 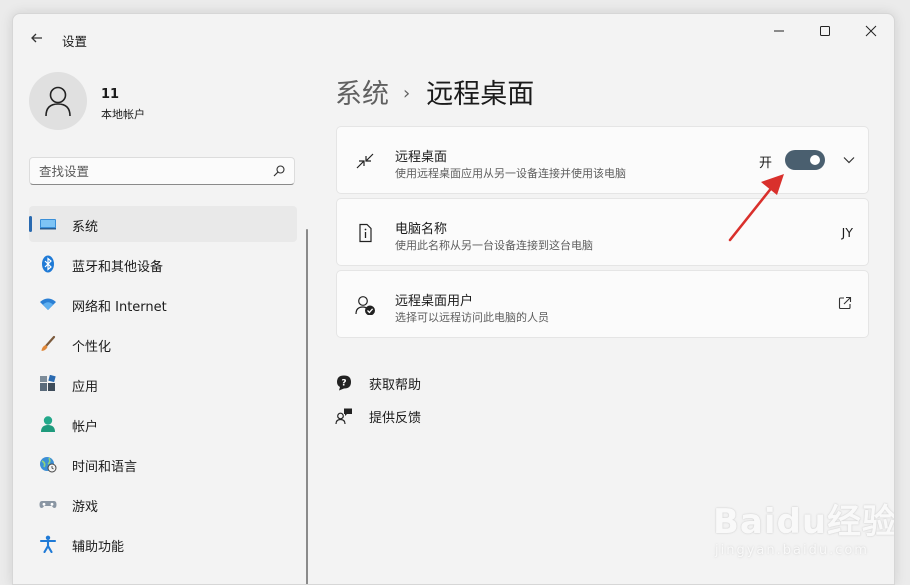 What do you see at coordinates (756, 208) in the screenshot?
I see `annotation-arrow-icon` at bounding box center [756, 208].